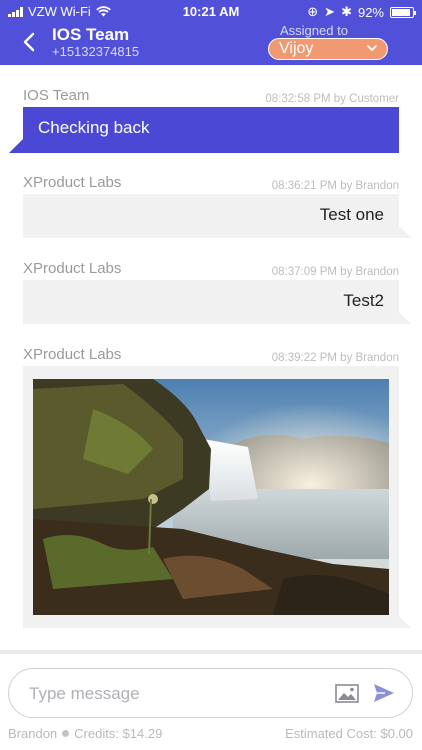 This screenshot has width=422, height=750. What do you see at coordinates (66, 733) in the screenshot?
I see `separator-dot` at bounding box center [66, 733].